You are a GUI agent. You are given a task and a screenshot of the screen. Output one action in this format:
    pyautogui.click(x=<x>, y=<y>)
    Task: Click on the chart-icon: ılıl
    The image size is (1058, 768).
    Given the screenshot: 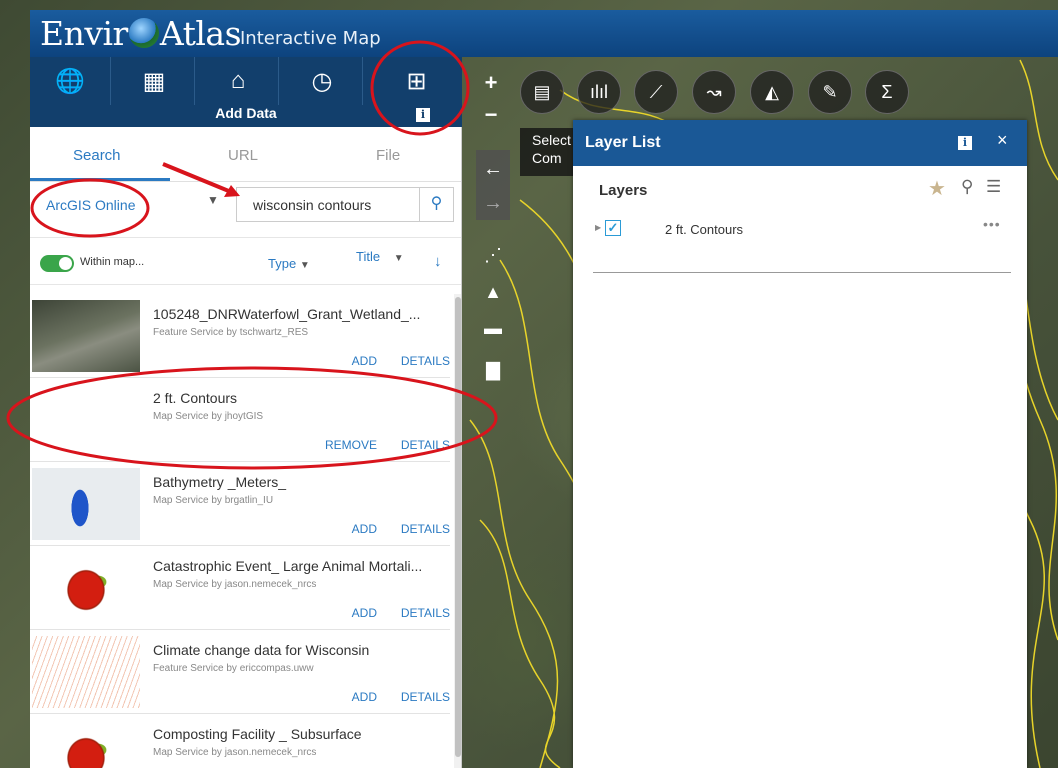 What is the action you would take?
    pyautogui.click(x=599, y=91)
    